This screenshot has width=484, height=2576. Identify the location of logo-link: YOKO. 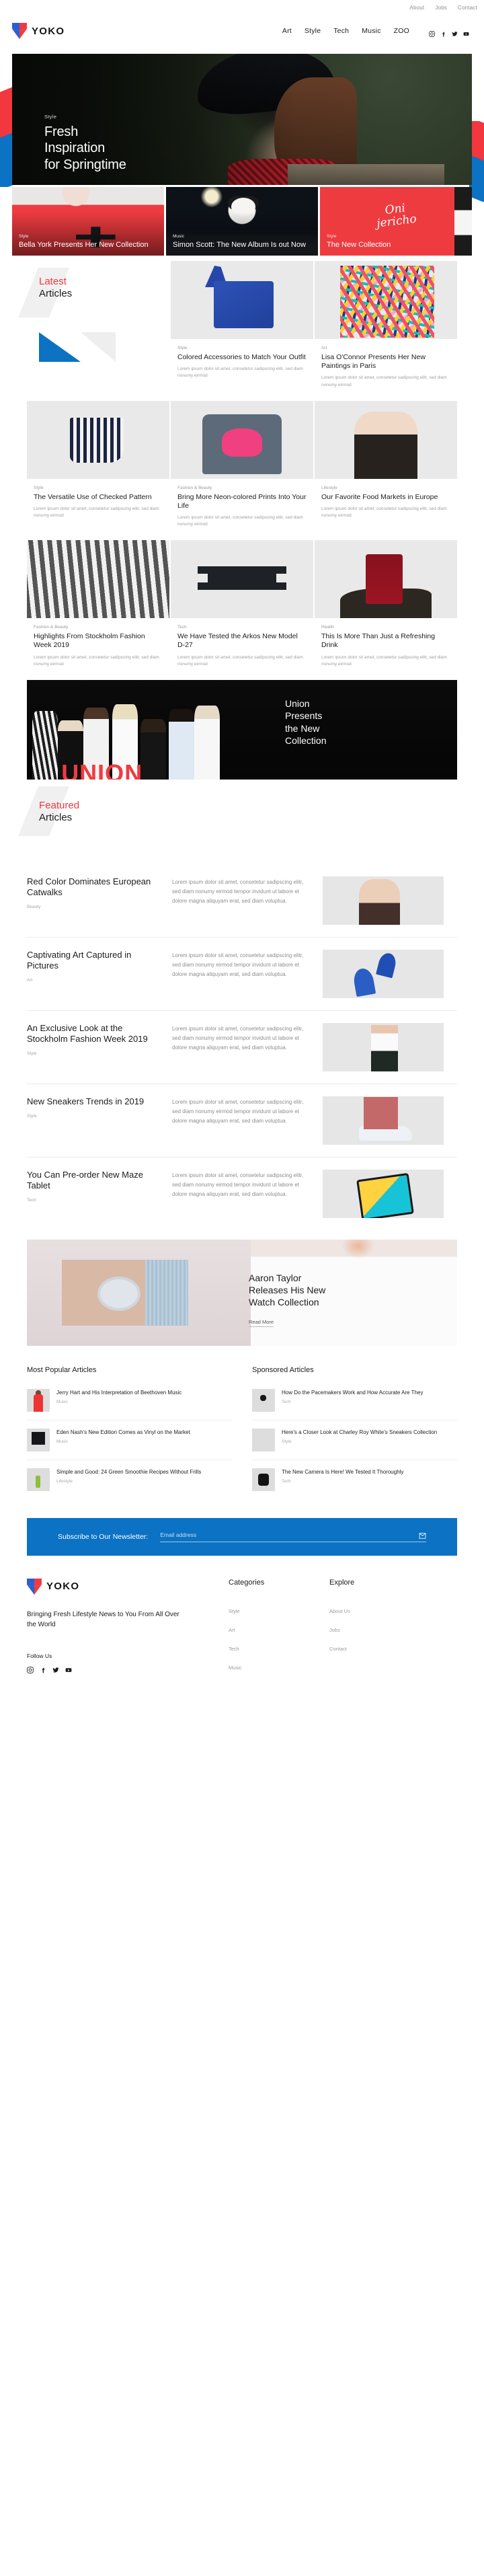
(38, 31).